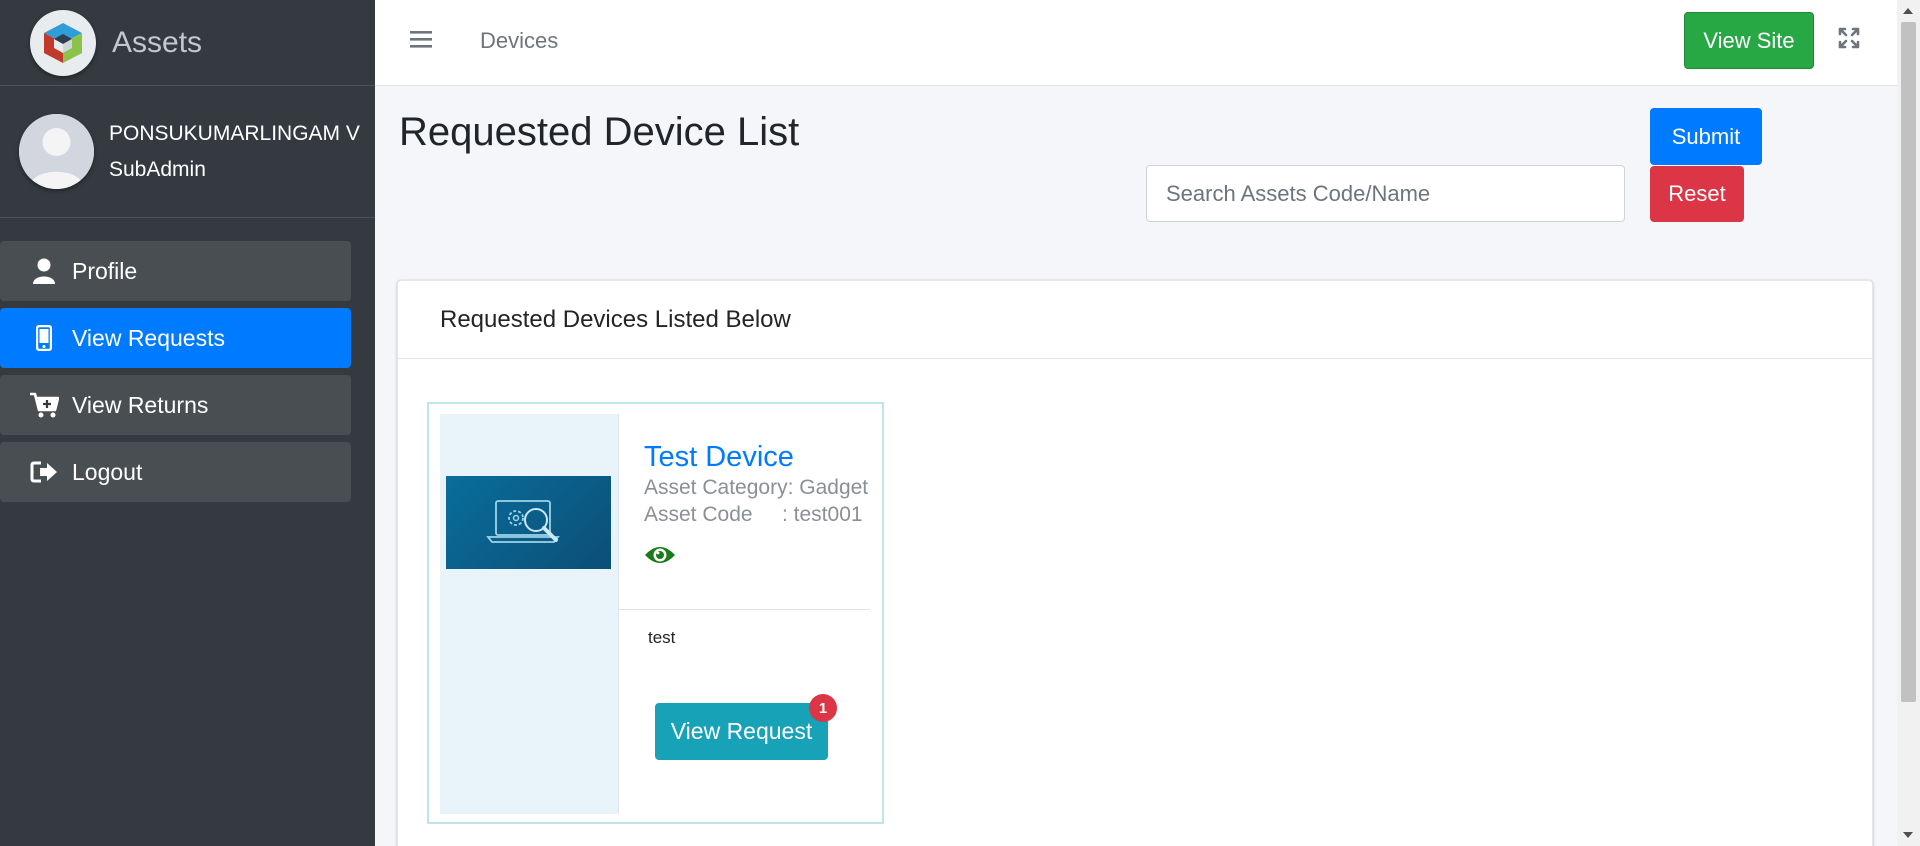  I want to click on page-title: Requested Device List, so click(599, 132).